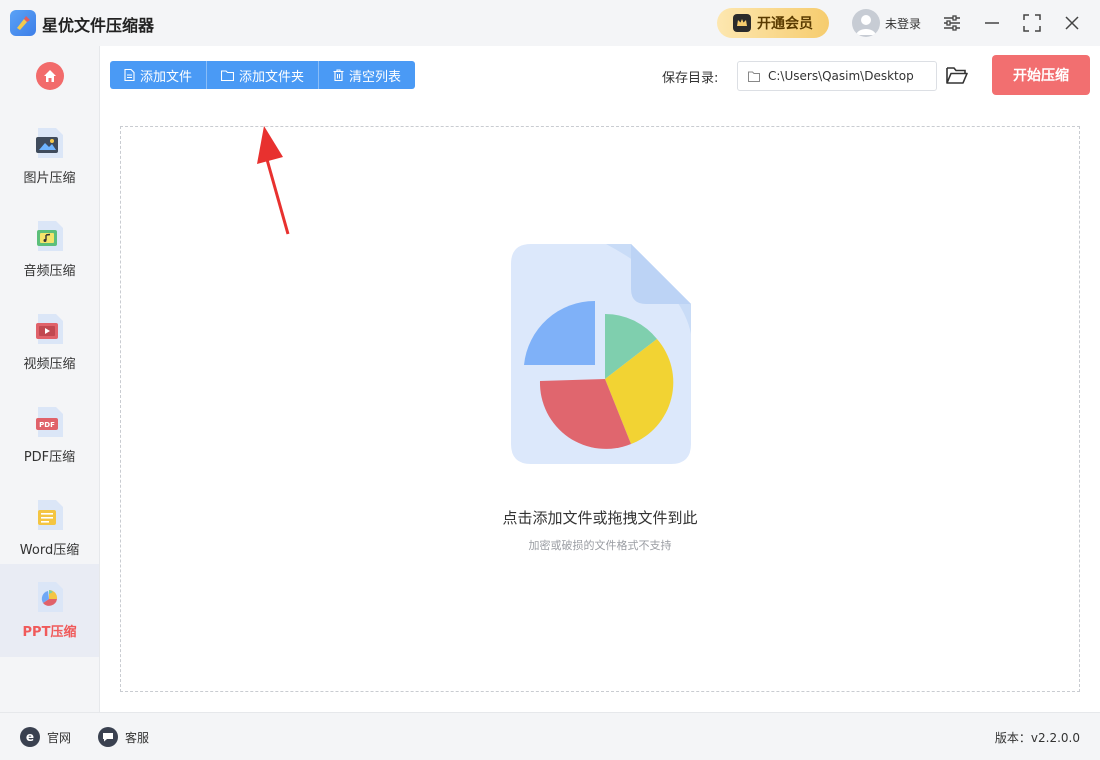  I want to click on sidebar-item-pdf: PDF PDF压缩, so click(49, 435).